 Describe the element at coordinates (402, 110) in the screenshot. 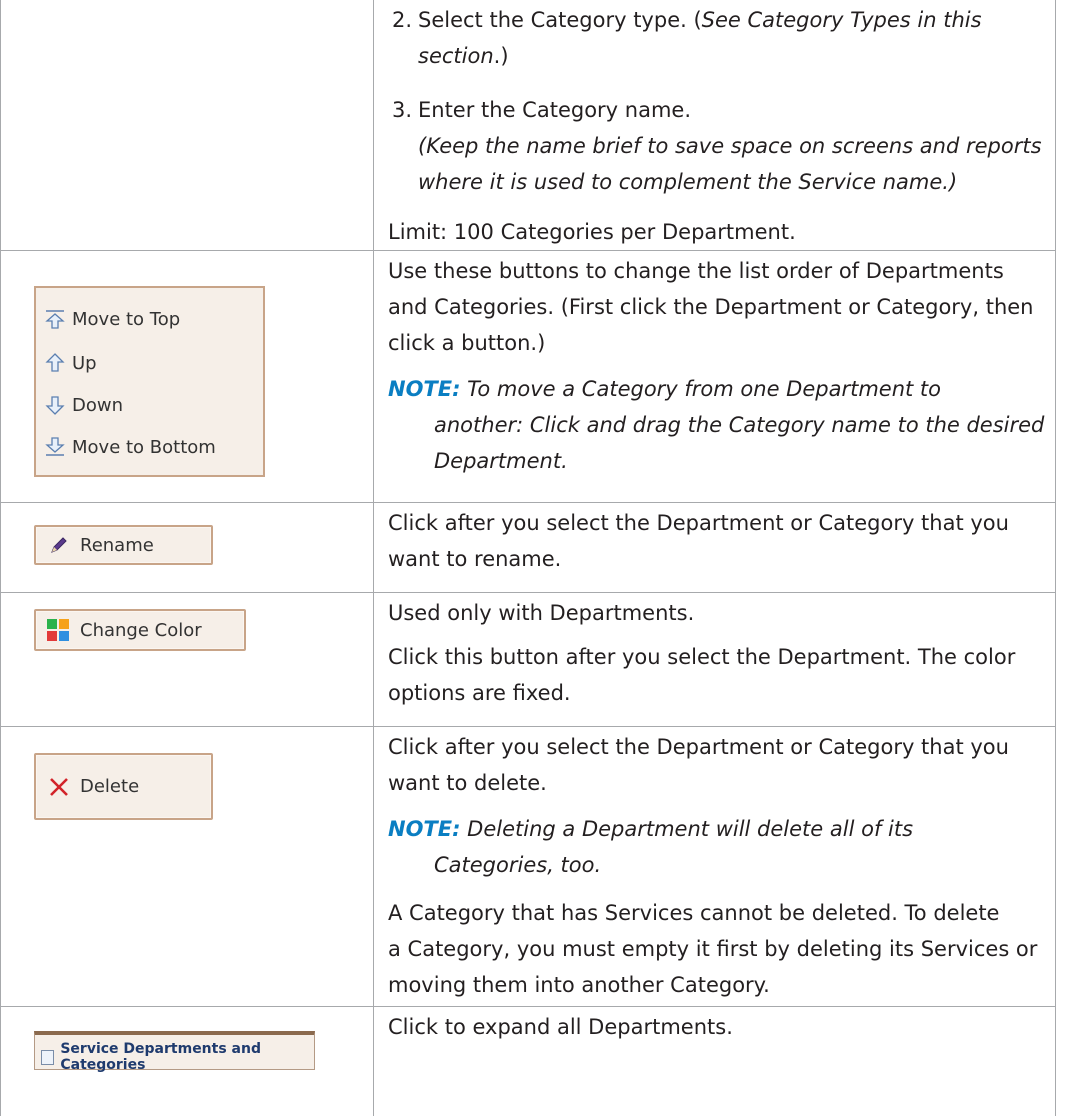

I see `step-number: 3.` at that location.